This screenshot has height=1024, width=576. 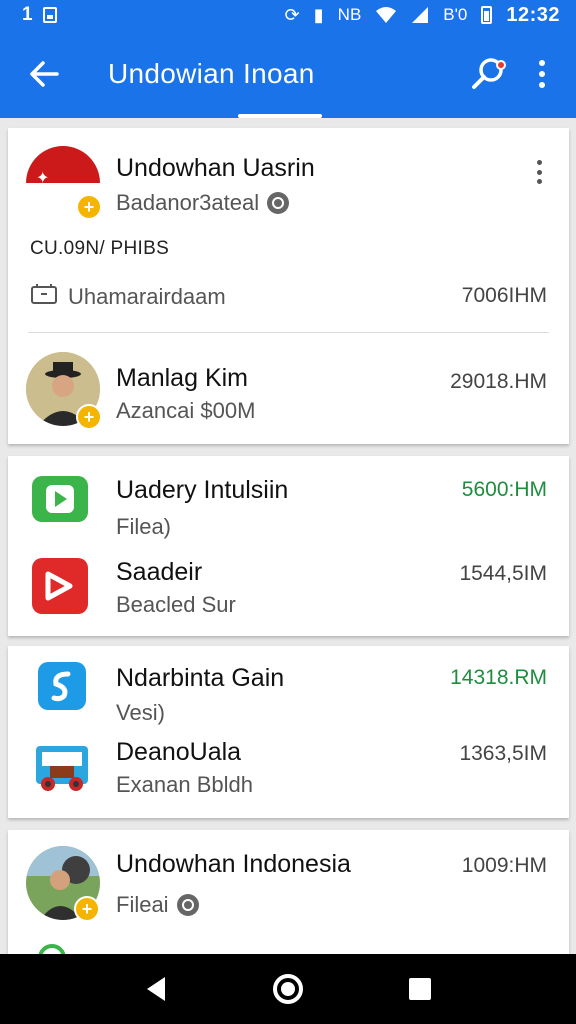 I want to click on app-amount: 1544,5IM, so click(x=503, y=573).